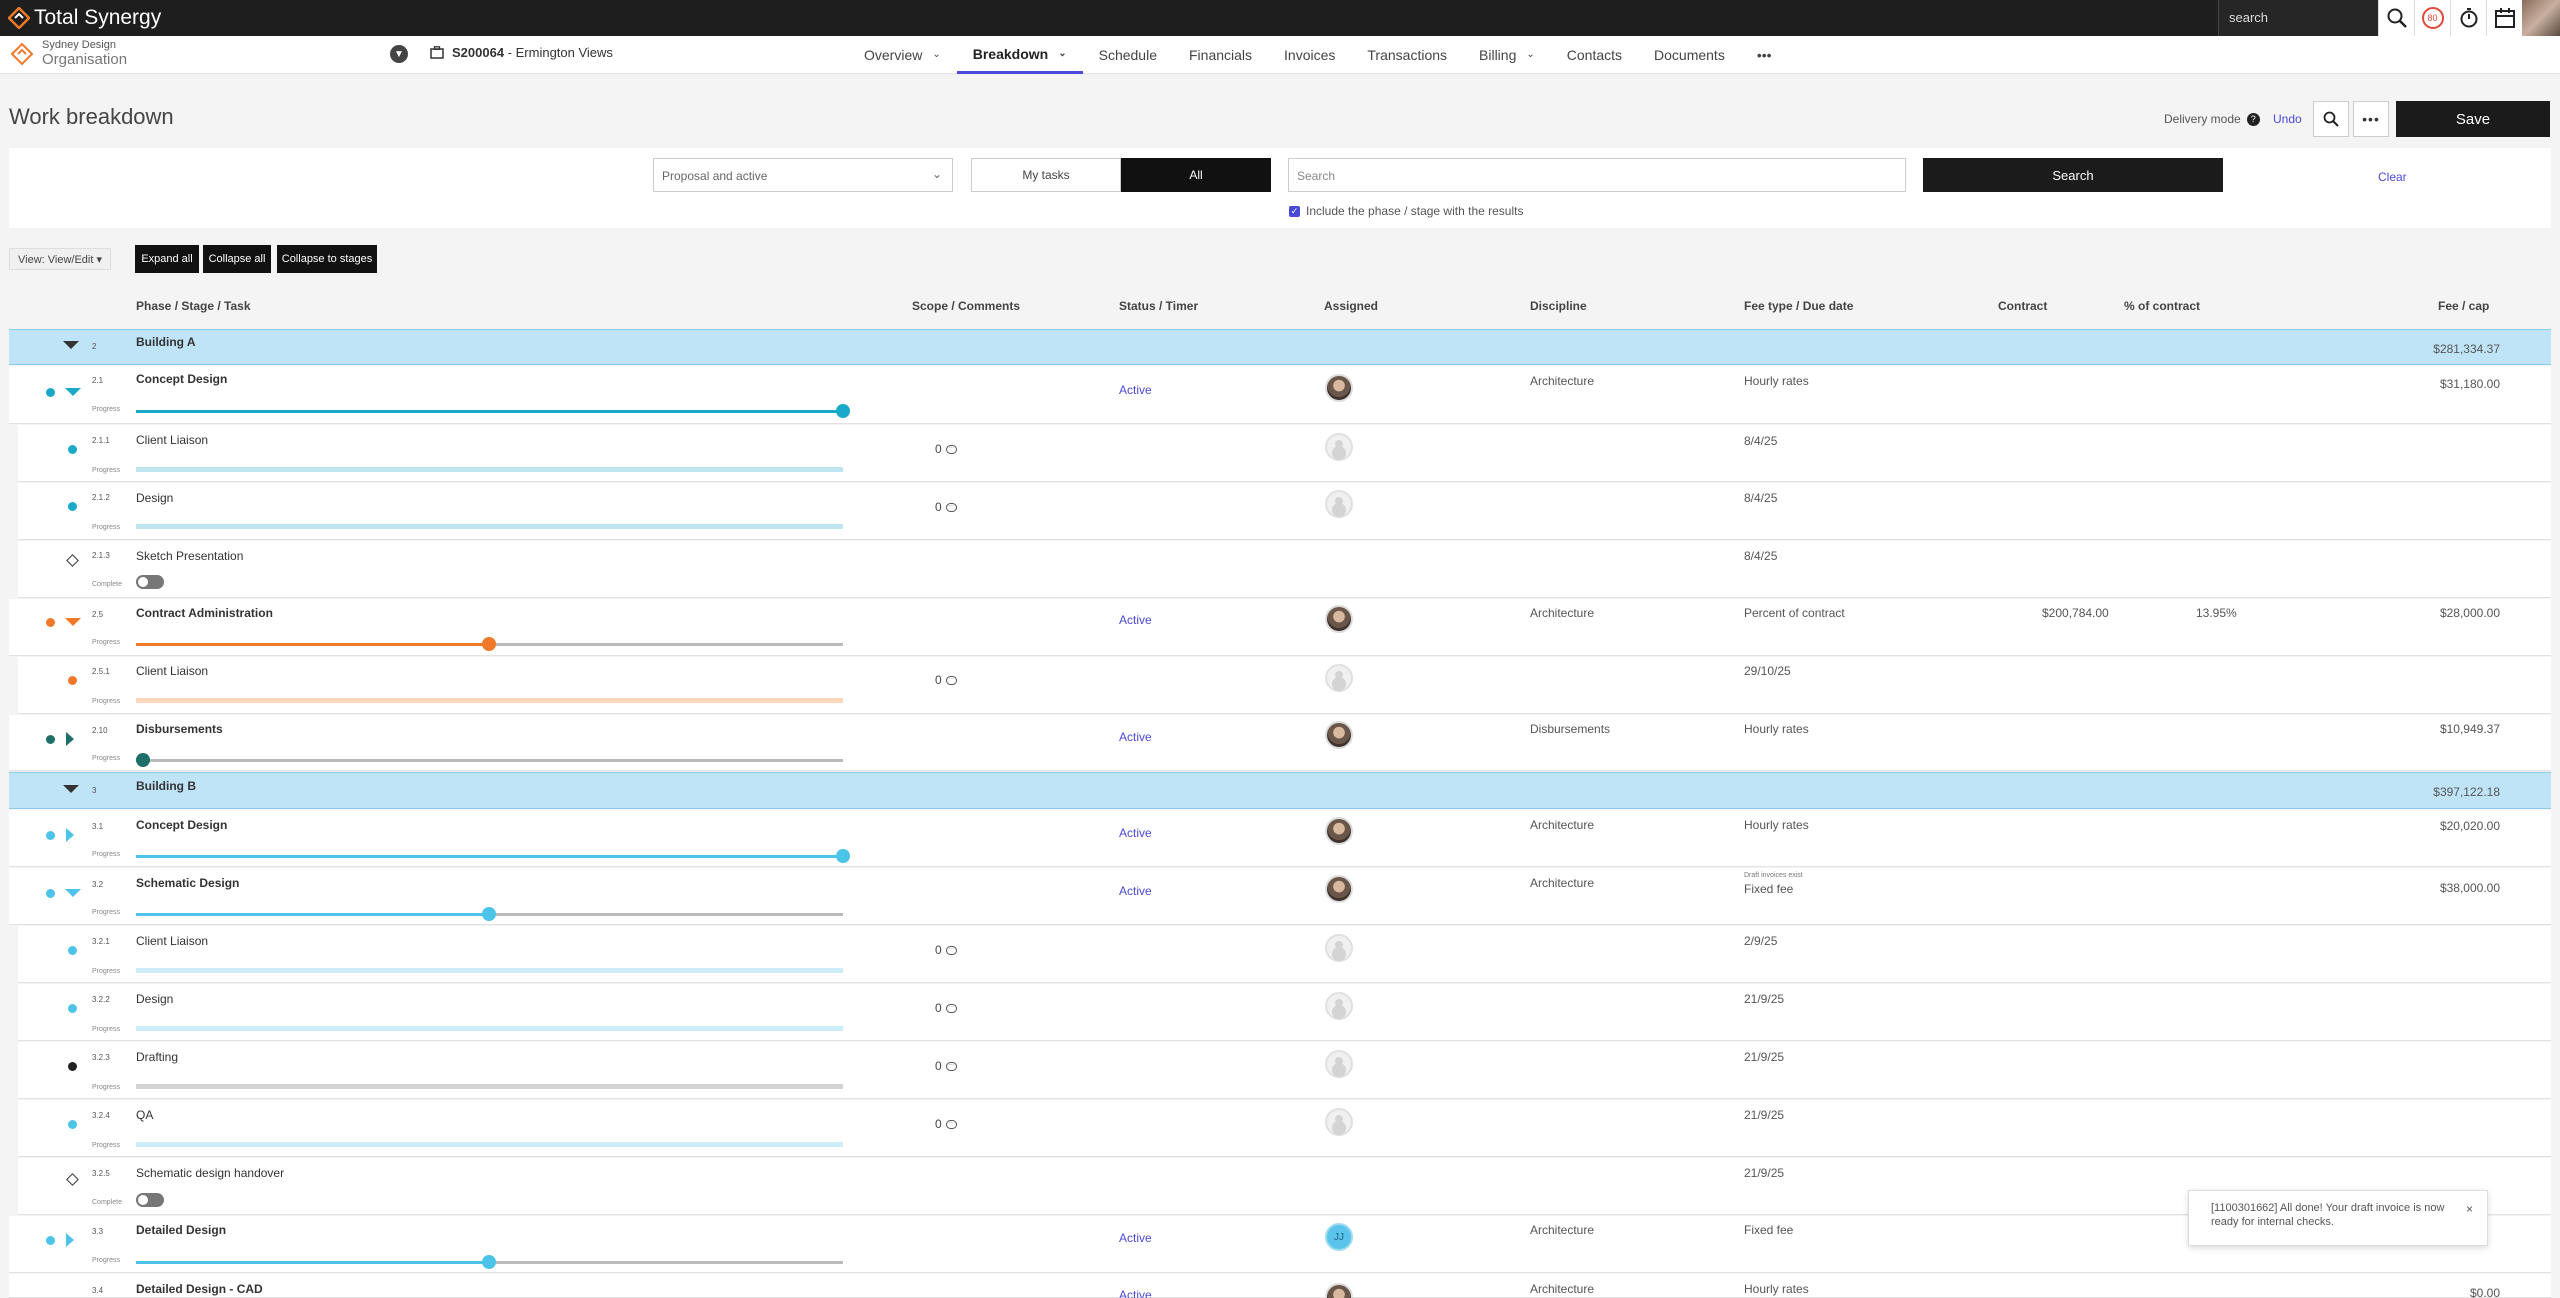 The image size is (2560, 1298). I want to click on table-row-building-a: 2 Building A $281,334.37, so click(1280, 347).